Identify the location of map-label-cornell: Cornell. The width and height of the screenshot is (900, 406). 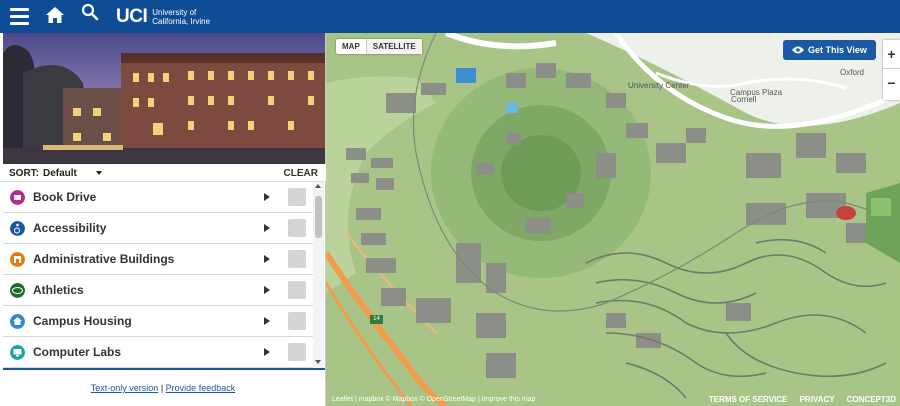
(744, 99).